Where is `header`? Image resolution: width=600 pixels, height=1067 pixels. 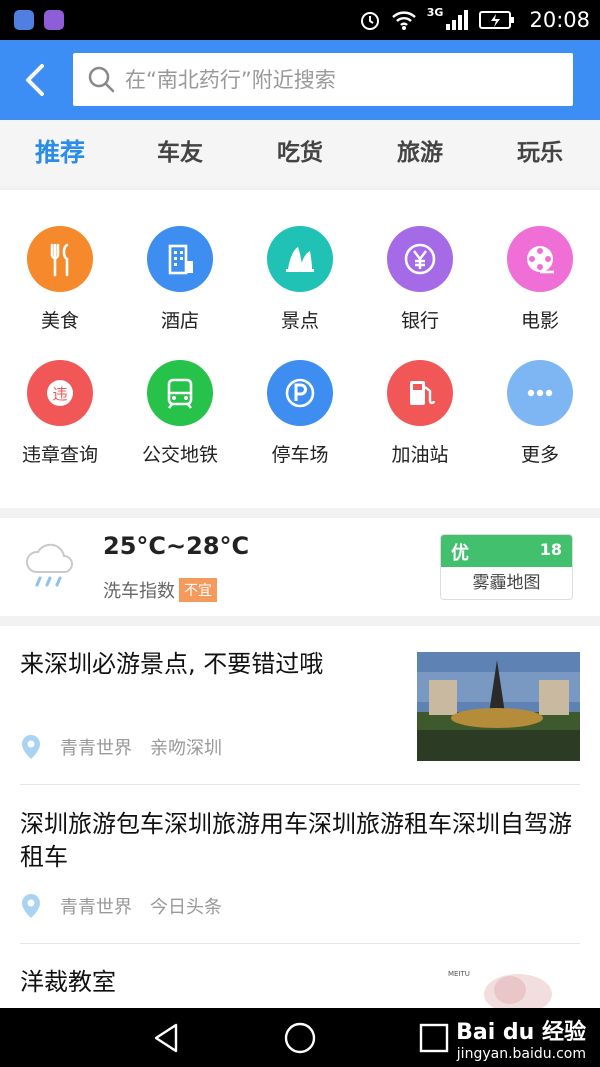 header is located at coordinates (300, 80).